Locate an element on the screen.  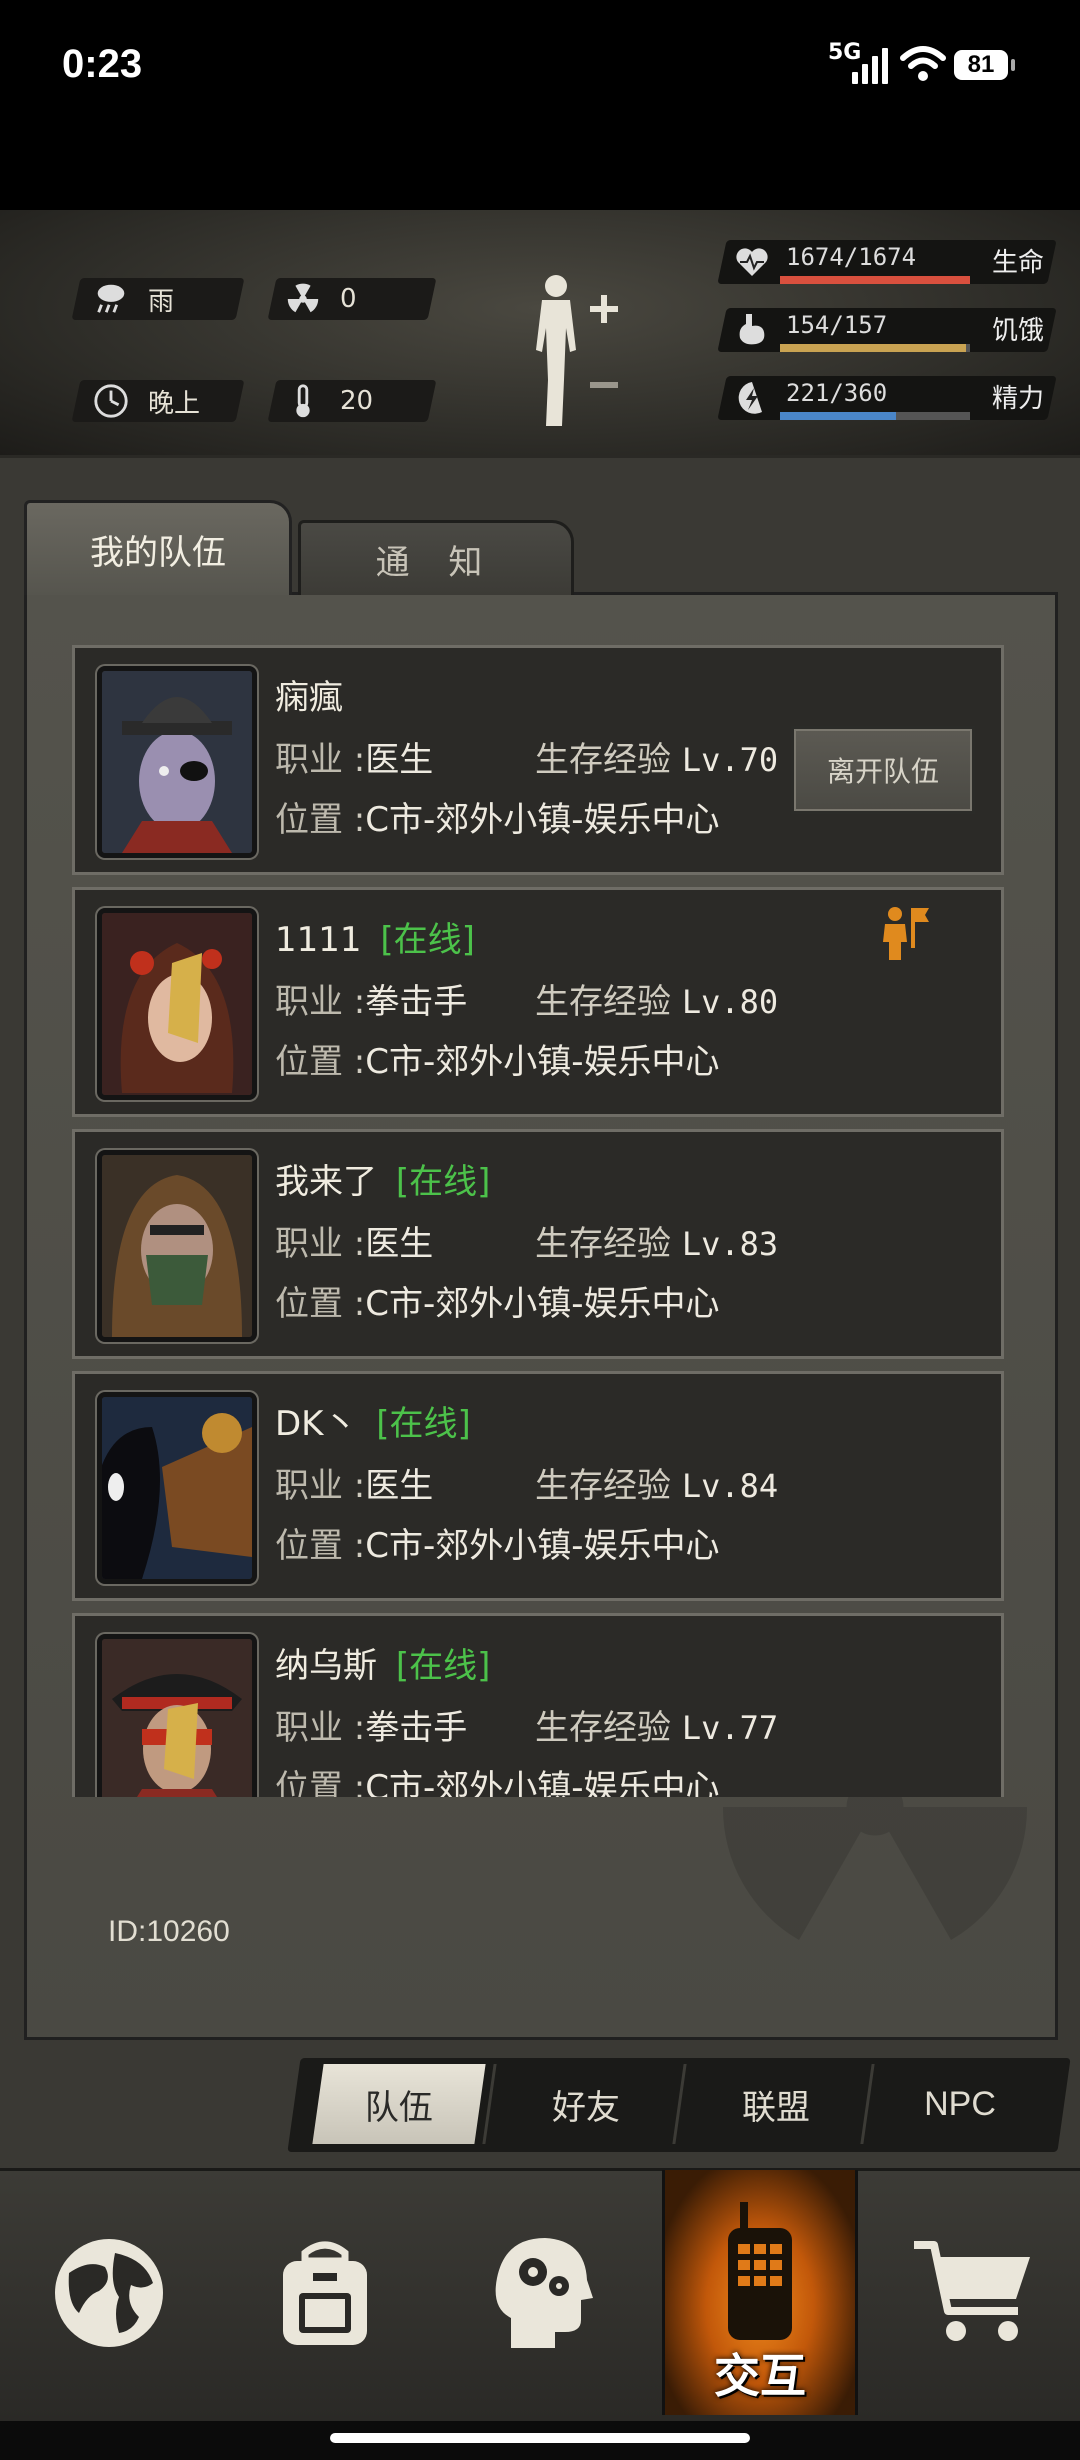
nav-shop is located at coordinates (973, 2292).